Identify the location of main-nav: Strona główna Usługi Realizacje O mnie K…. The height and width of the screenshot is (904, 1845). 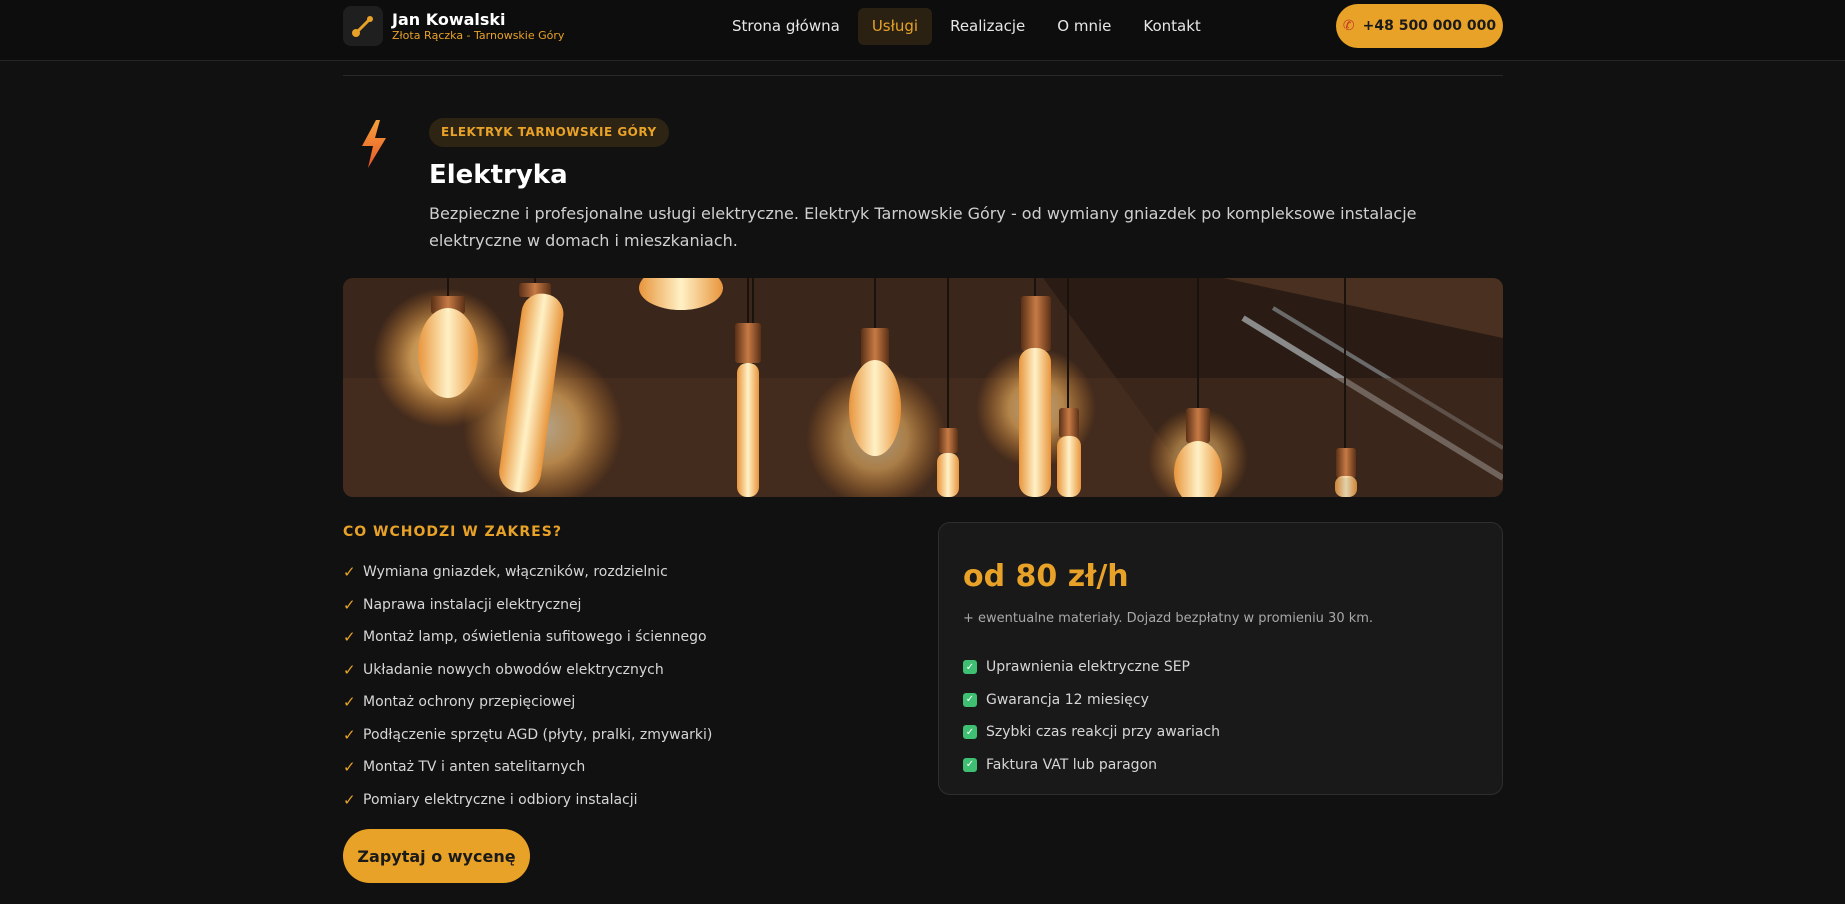
(966, 26).